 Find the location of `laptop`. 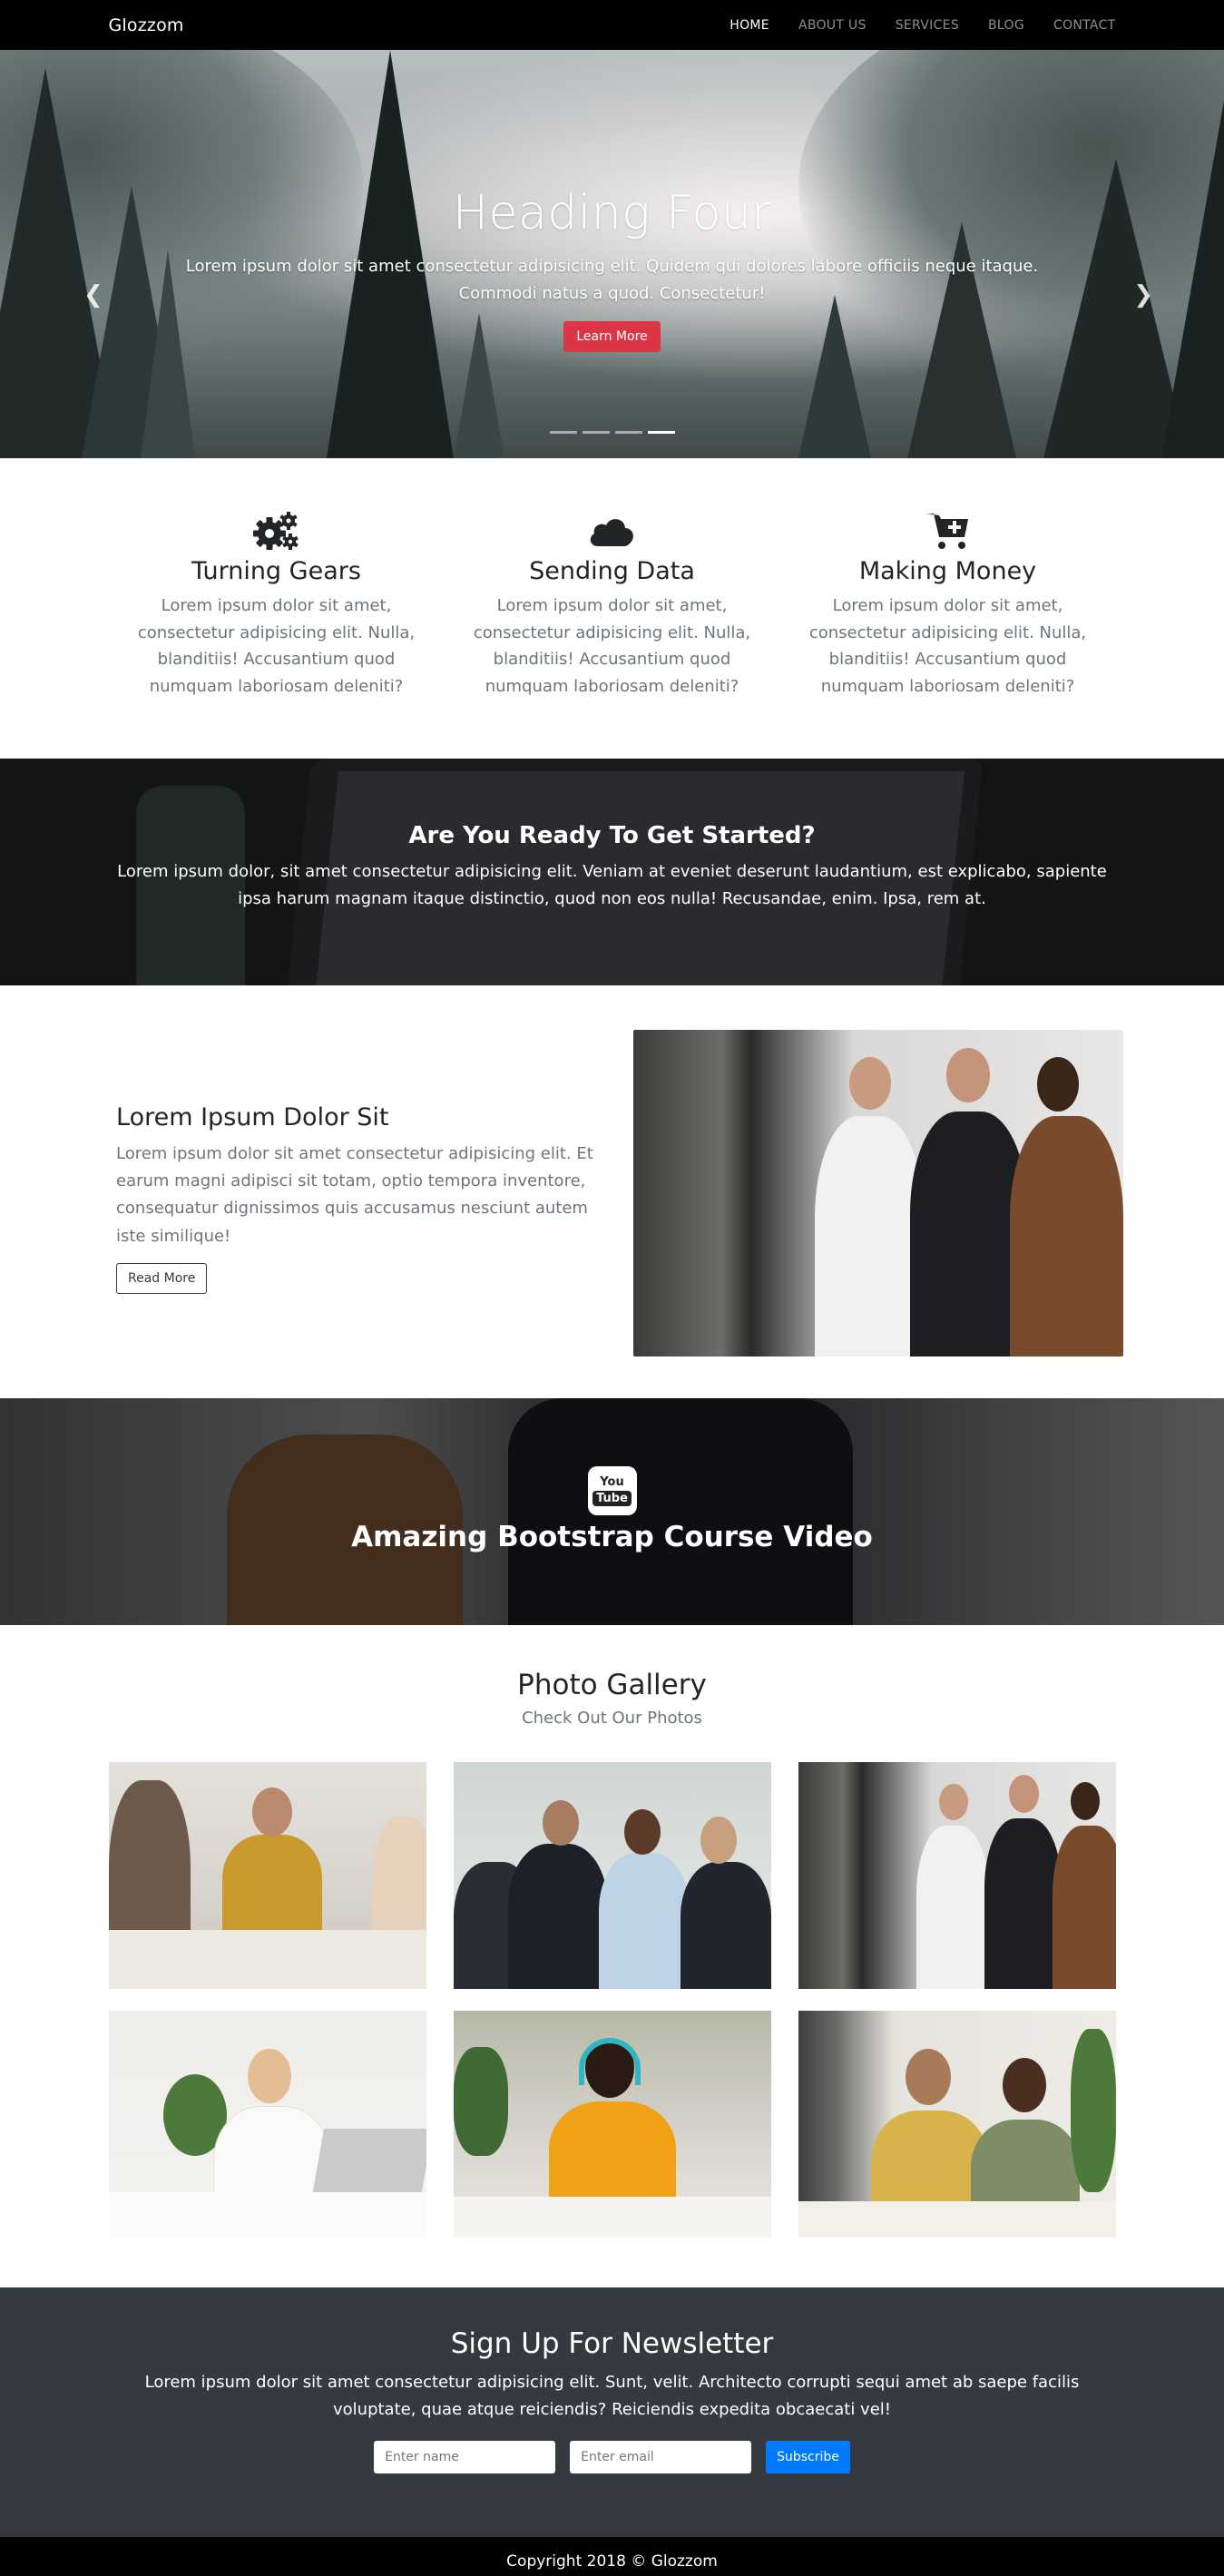

laptop is located at coordinates (368, 2165).